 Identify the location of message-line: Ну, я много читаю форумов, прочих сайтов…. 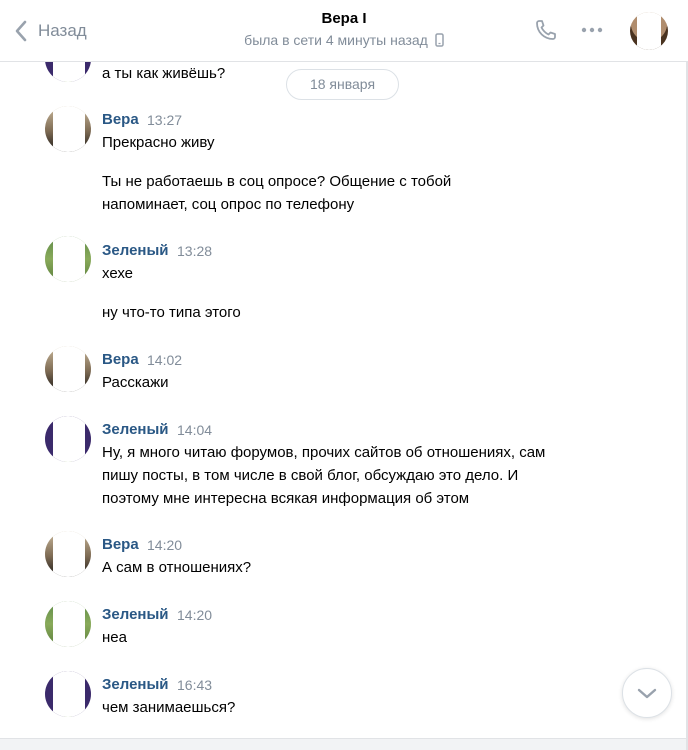
(324, 452).